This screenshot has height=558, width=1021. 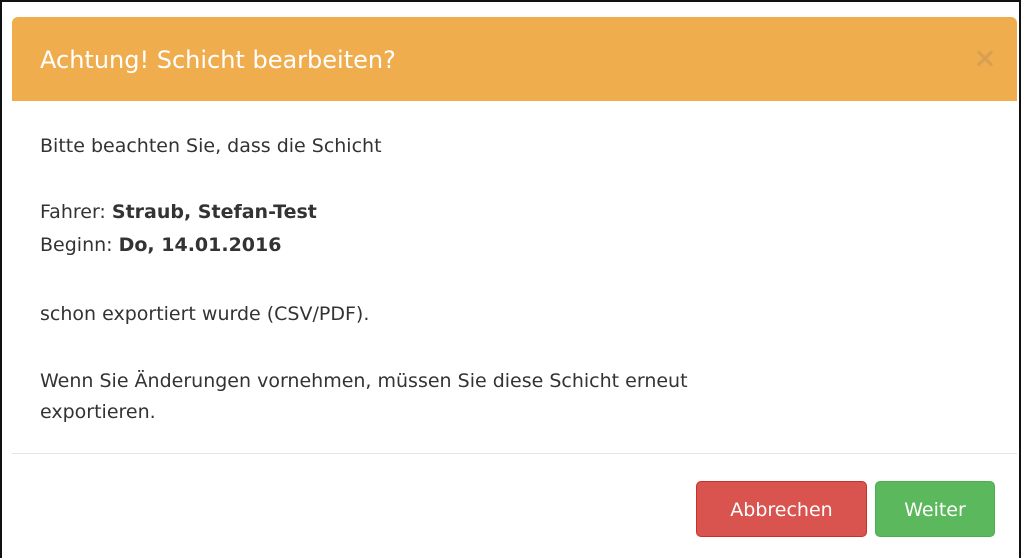 I want to click on footer-divider, so click(x=514, y=453).